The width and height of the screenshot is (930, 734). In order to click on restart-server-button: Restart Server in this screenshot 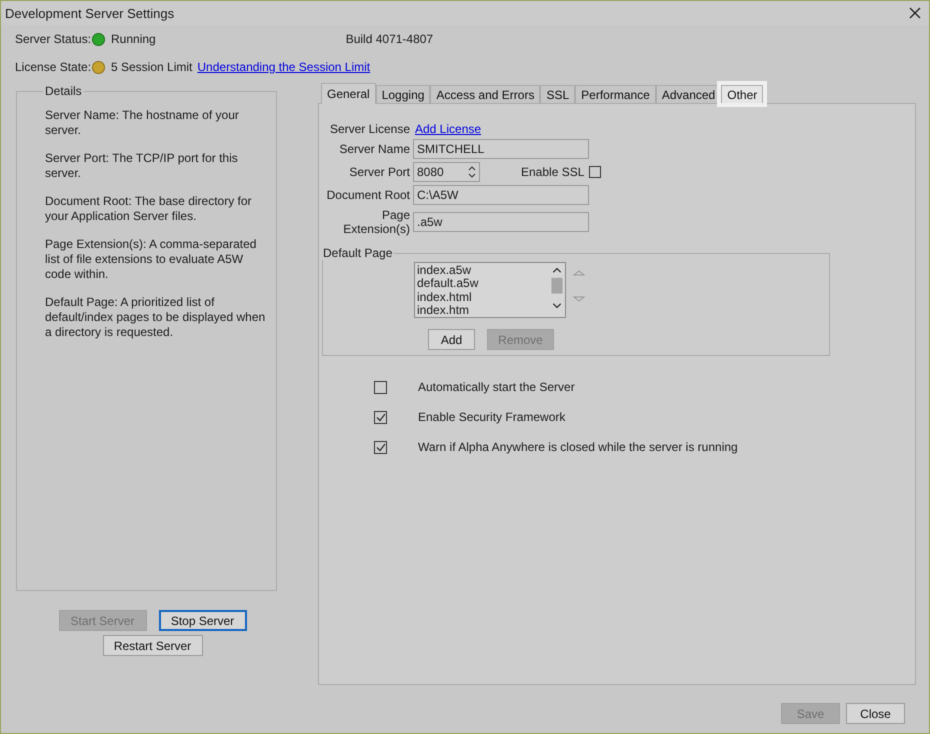, I will do `click(152, 645)`.